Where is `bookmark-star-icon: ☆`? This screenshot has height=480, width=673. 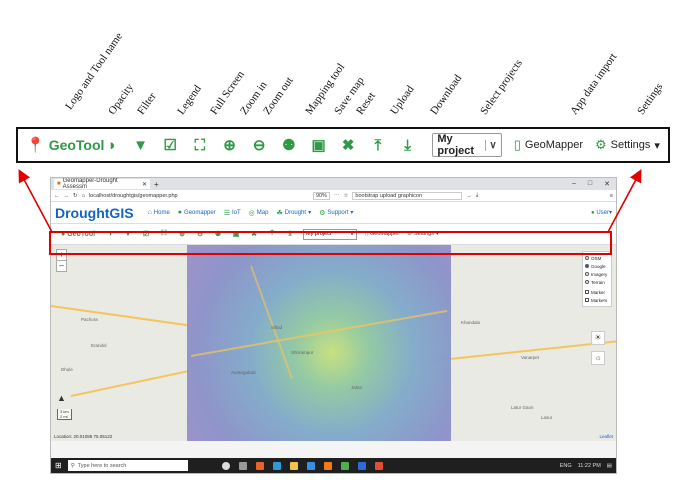 bookmark-star-icon: ☆ is located at coordinates (345, 196).